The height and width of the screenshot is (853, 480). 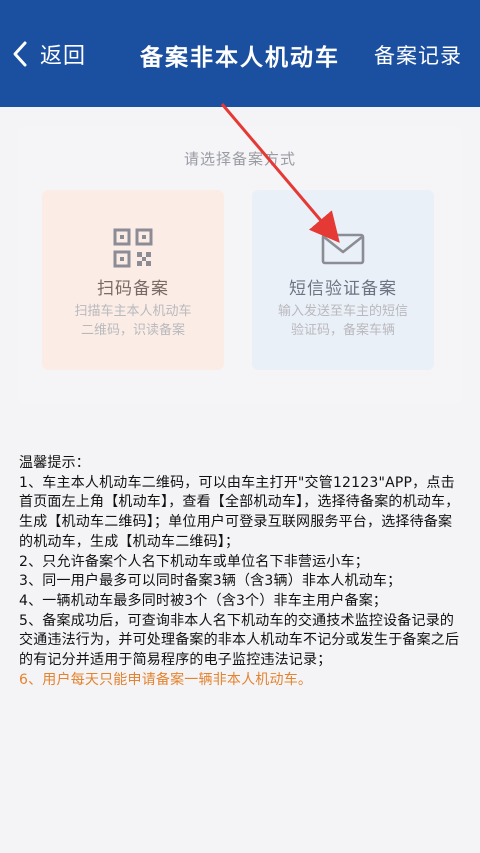 I want to click on tips-heading: 温馨提示：, so click(x=54, y=463).